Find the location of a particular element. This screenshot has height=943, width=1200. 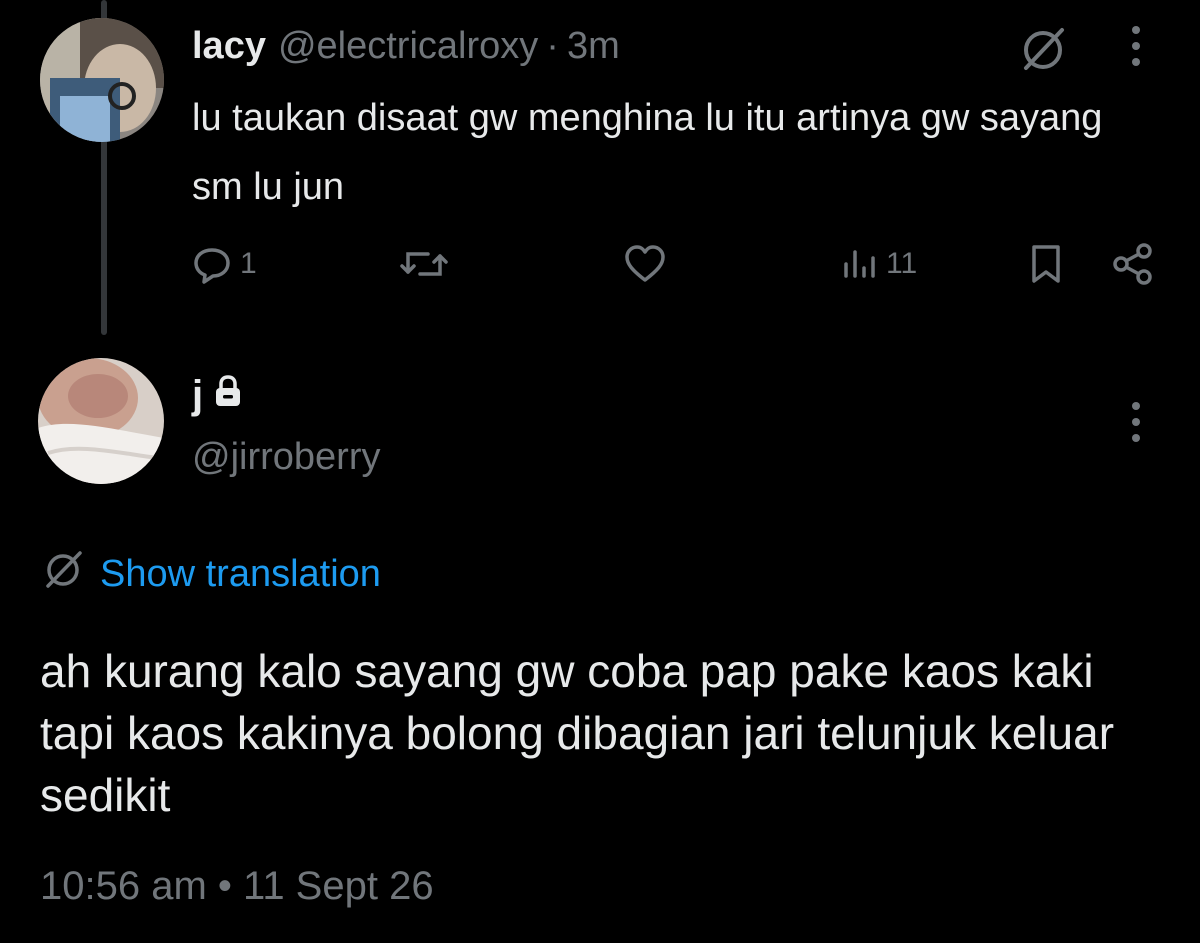

author-handle: @electricalroxy is located at coordinates (408, 46).